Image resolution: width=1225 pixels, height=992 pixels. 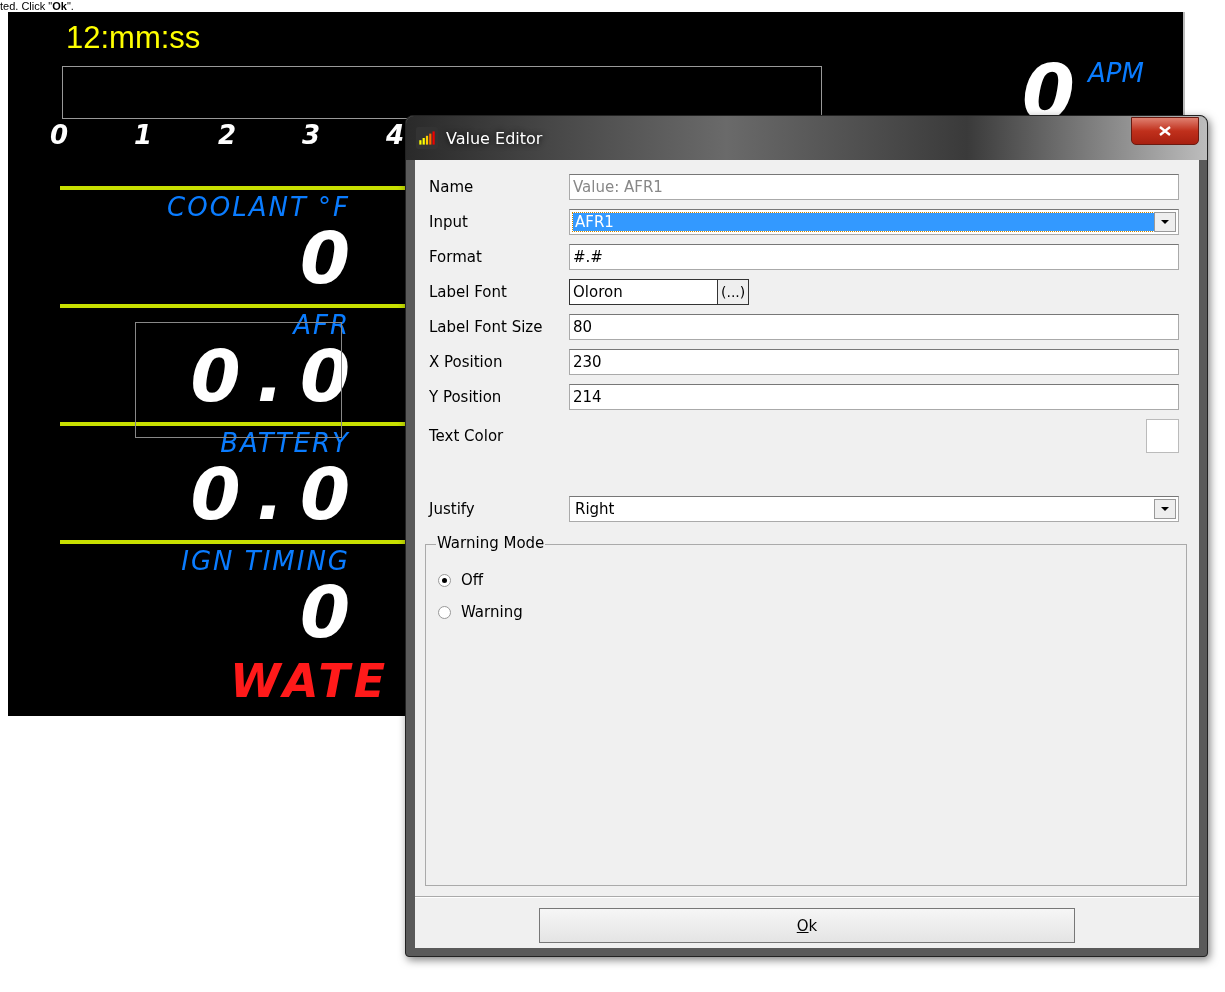 What do you see at coordinates (1116, 73) in the screenshot?
I see `rpm-unit: APM` at bounding box center [1116, 73].